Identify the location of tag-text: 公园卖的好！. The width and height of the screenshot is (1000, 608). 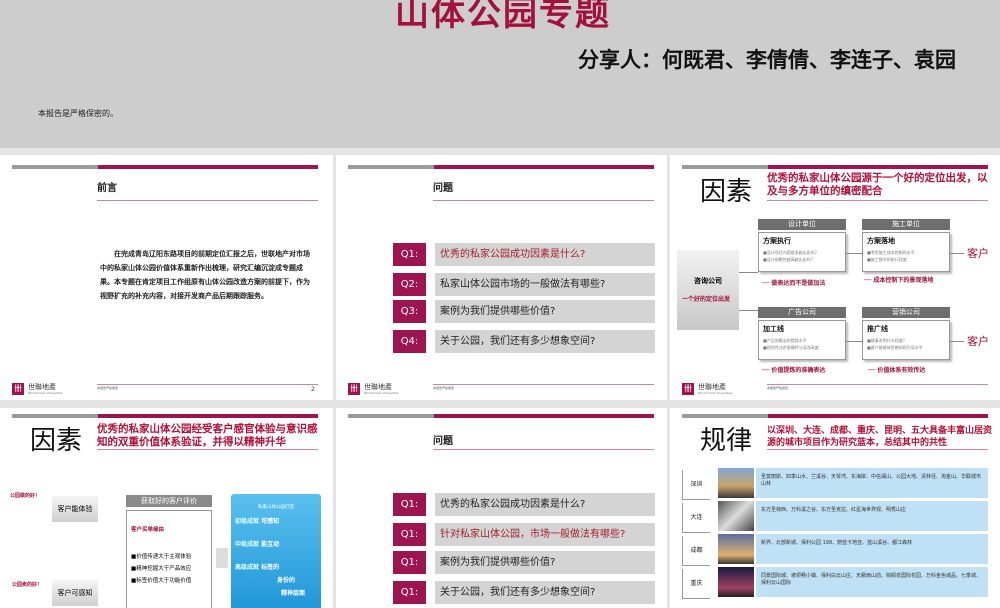
(27, 585).